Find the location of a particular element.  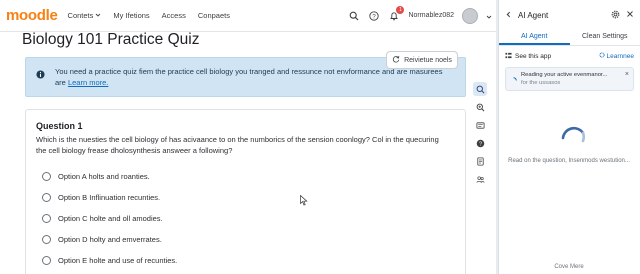

navbar-actions: ? 1 Normablez082 is located at coordinates (420, 15).